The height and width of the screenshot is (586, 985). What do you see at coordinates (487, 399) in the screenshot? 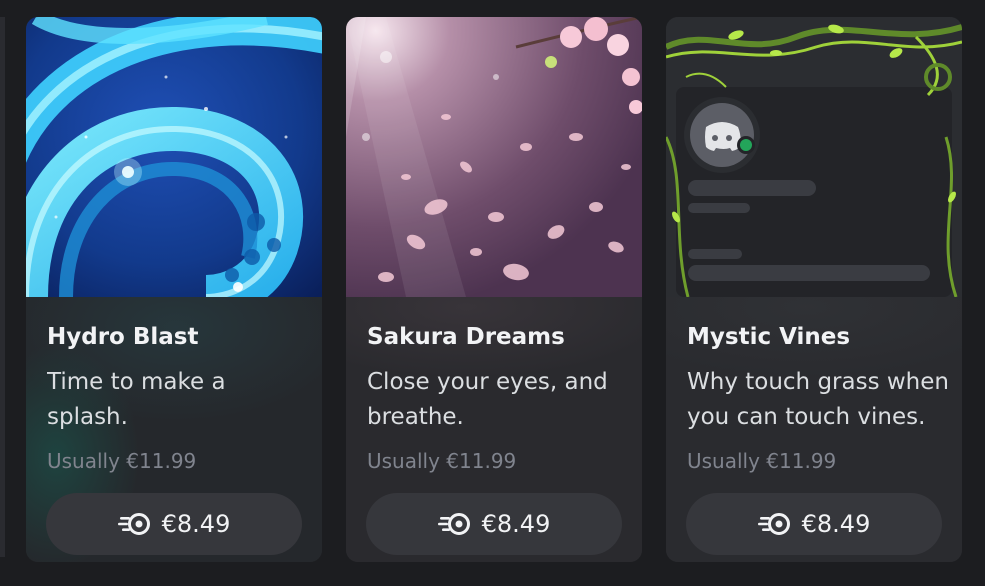
I see `card-description: Close your eyes, and breathe.` at bounding box center [487, 399].